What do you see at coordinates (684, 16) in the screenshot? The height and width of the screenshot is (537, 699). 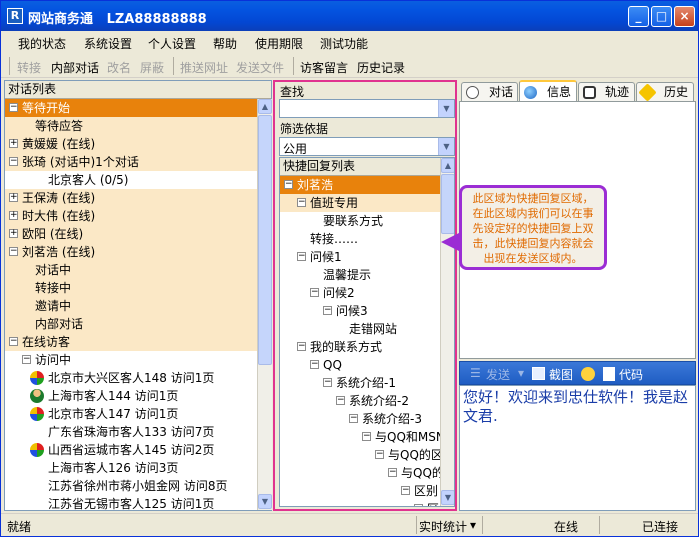 I see `close-button: ×` at bounding box center [684, 16].